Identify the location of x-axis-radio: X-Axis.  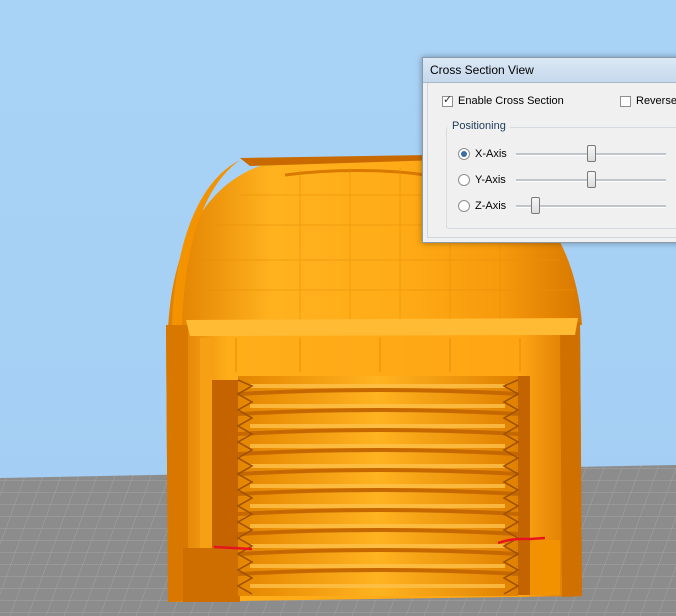
(482, 154).